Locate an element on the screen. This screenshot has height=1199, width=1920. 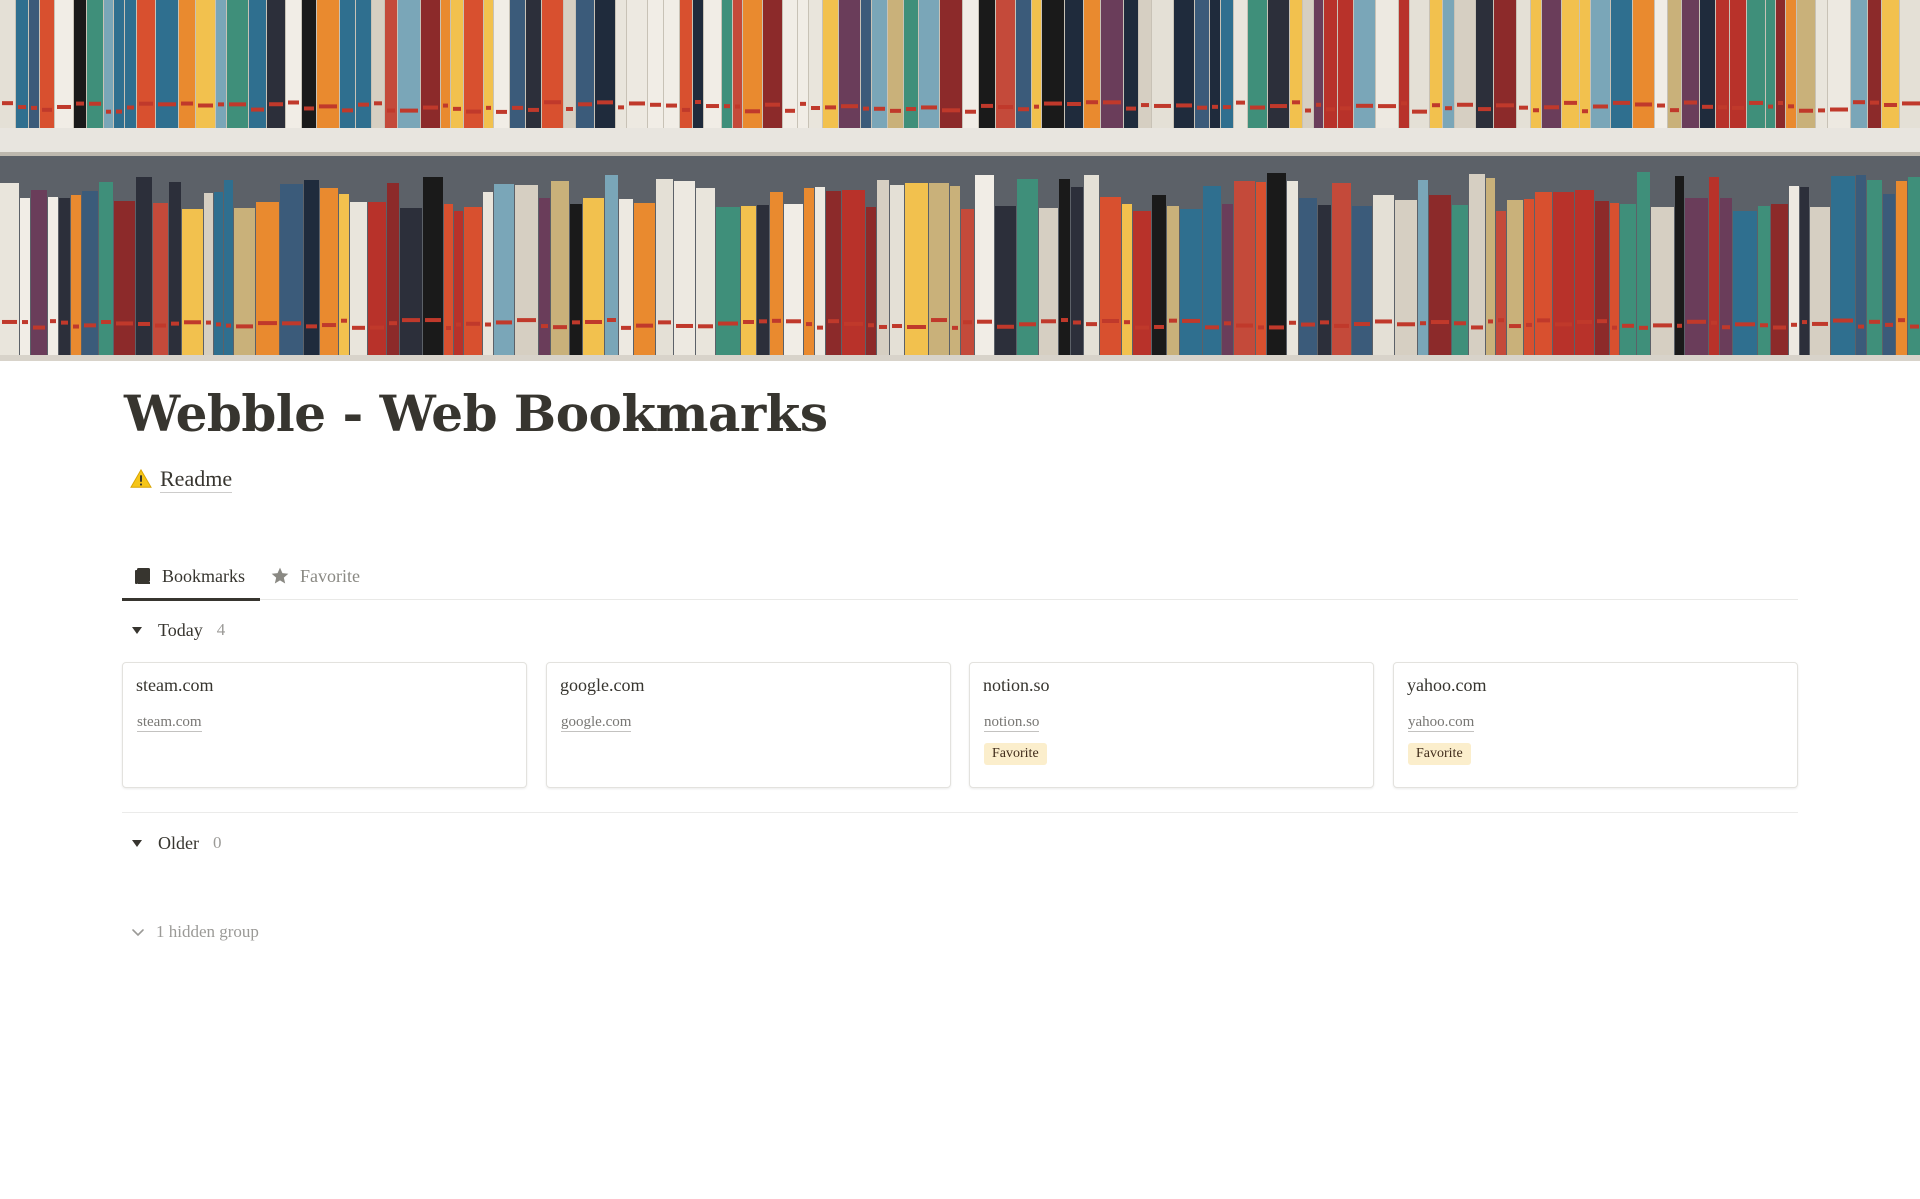
card-url-link: google.com is located at coordinates (596, 722).